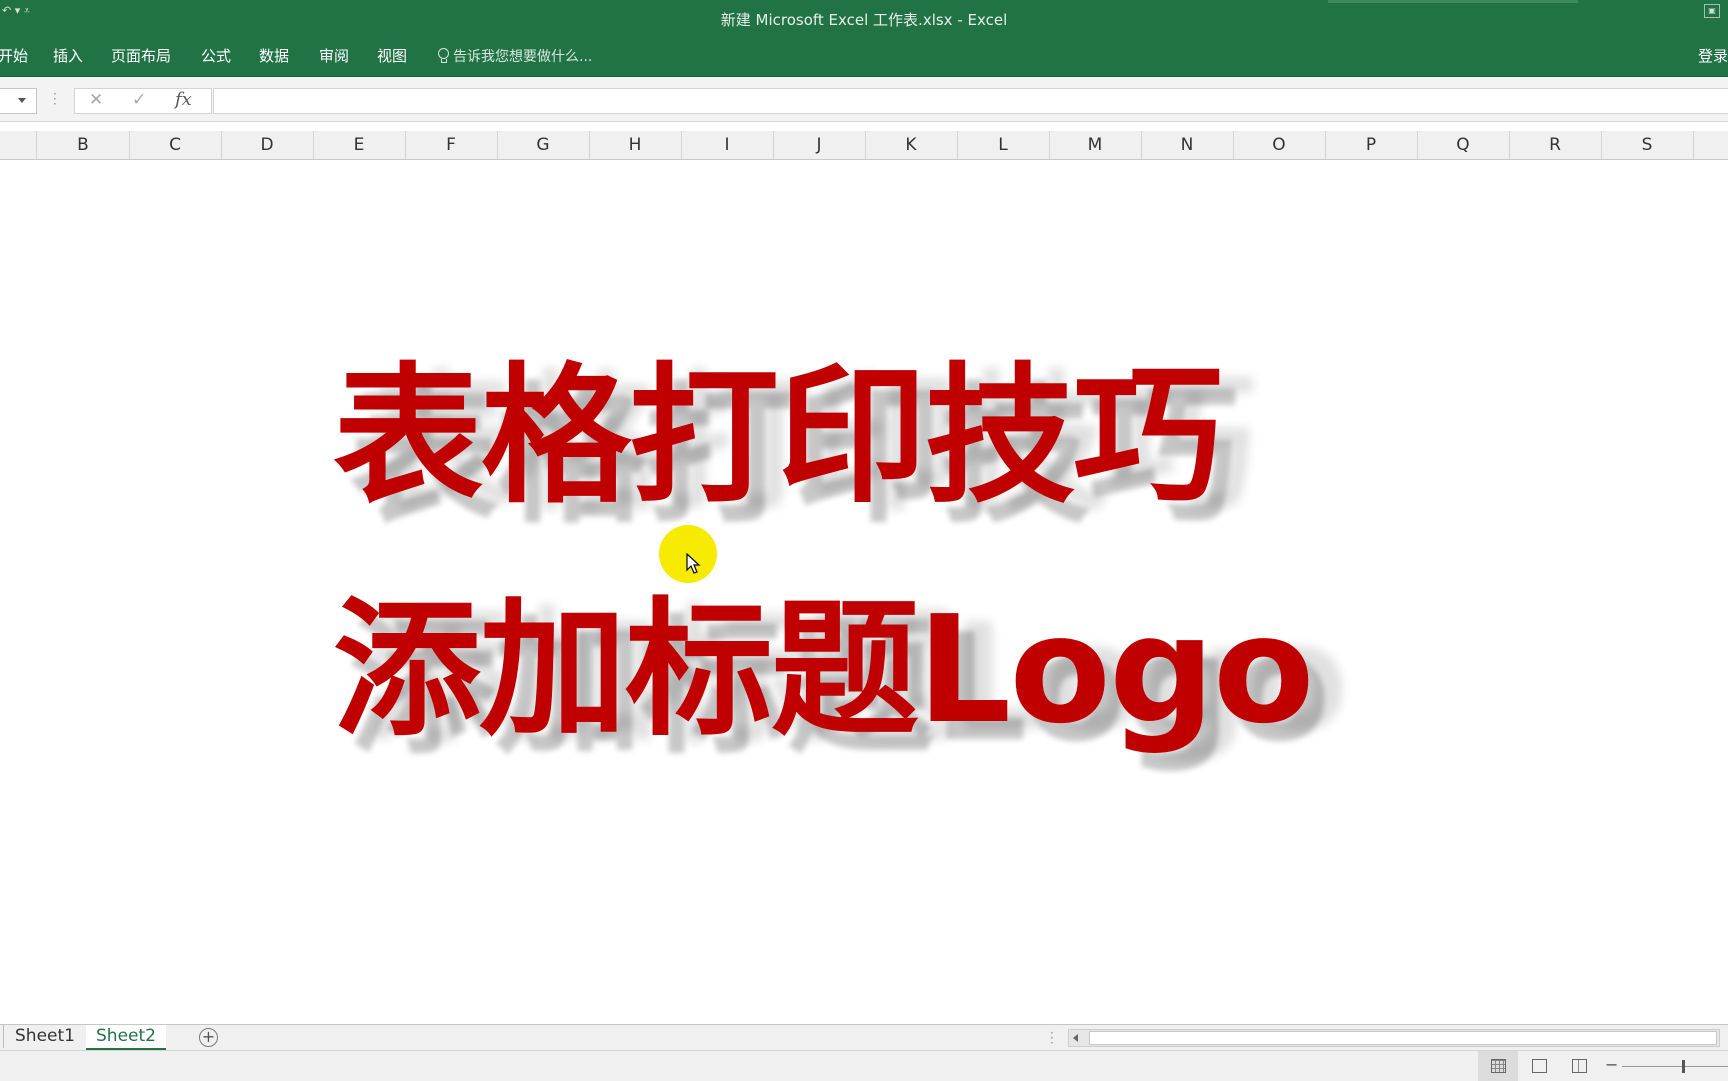  I want to click on column-header: E, so click(359, 145).